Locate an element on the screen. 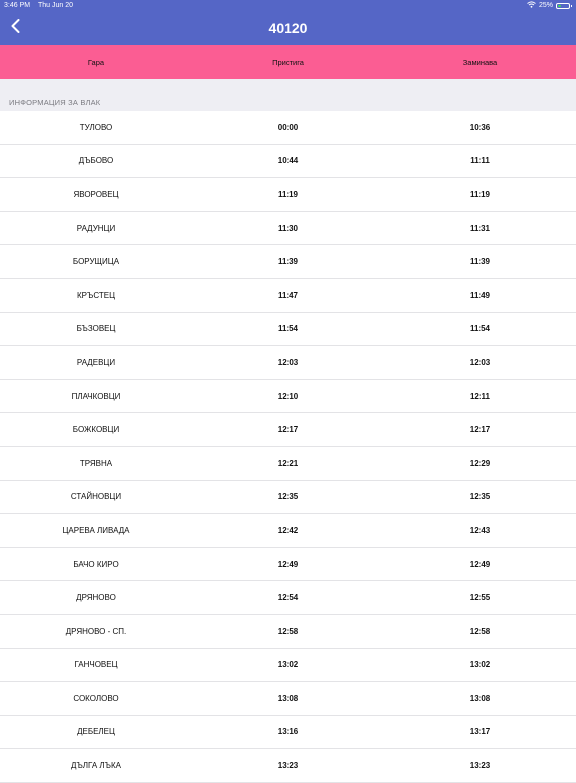 The width and height of the screenshot is (576, 783). arrival-time: 13:16 is located at coordinates (288, 732).